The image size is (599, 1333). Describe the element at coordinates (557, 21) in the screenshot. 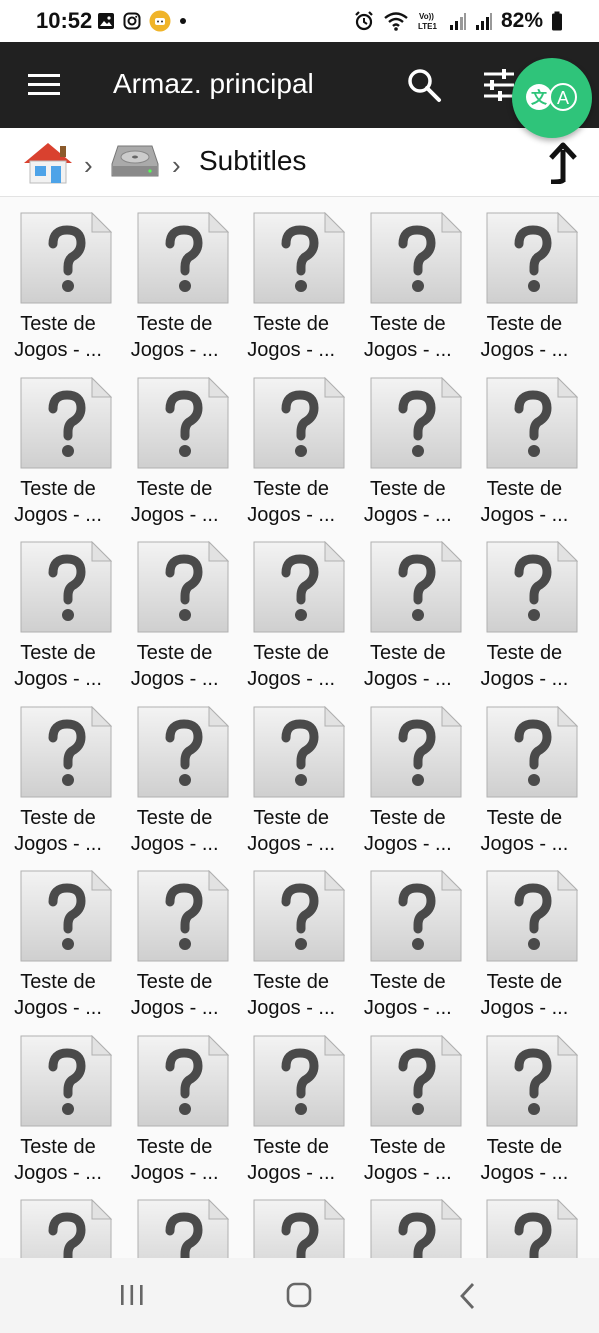

I see `battery-icon` at that location.